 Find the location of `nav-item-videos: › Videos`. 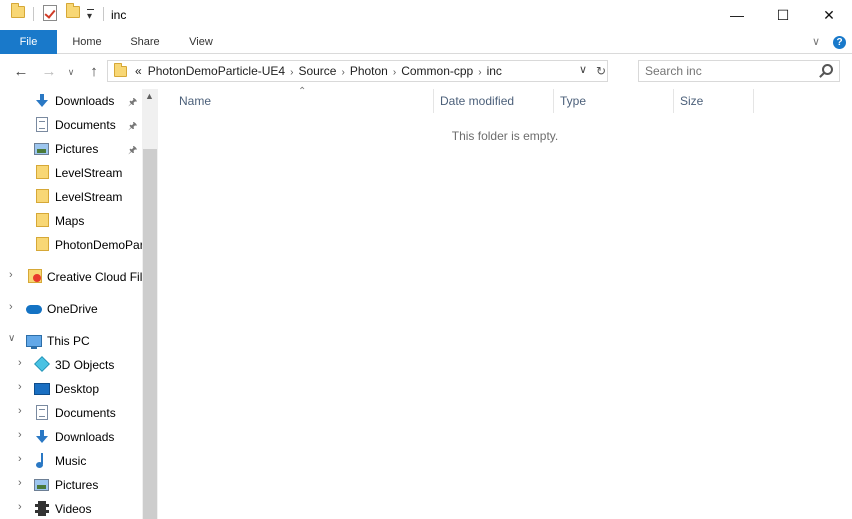

nav-item-videos: › Videos is located at coordinates (71, 508).